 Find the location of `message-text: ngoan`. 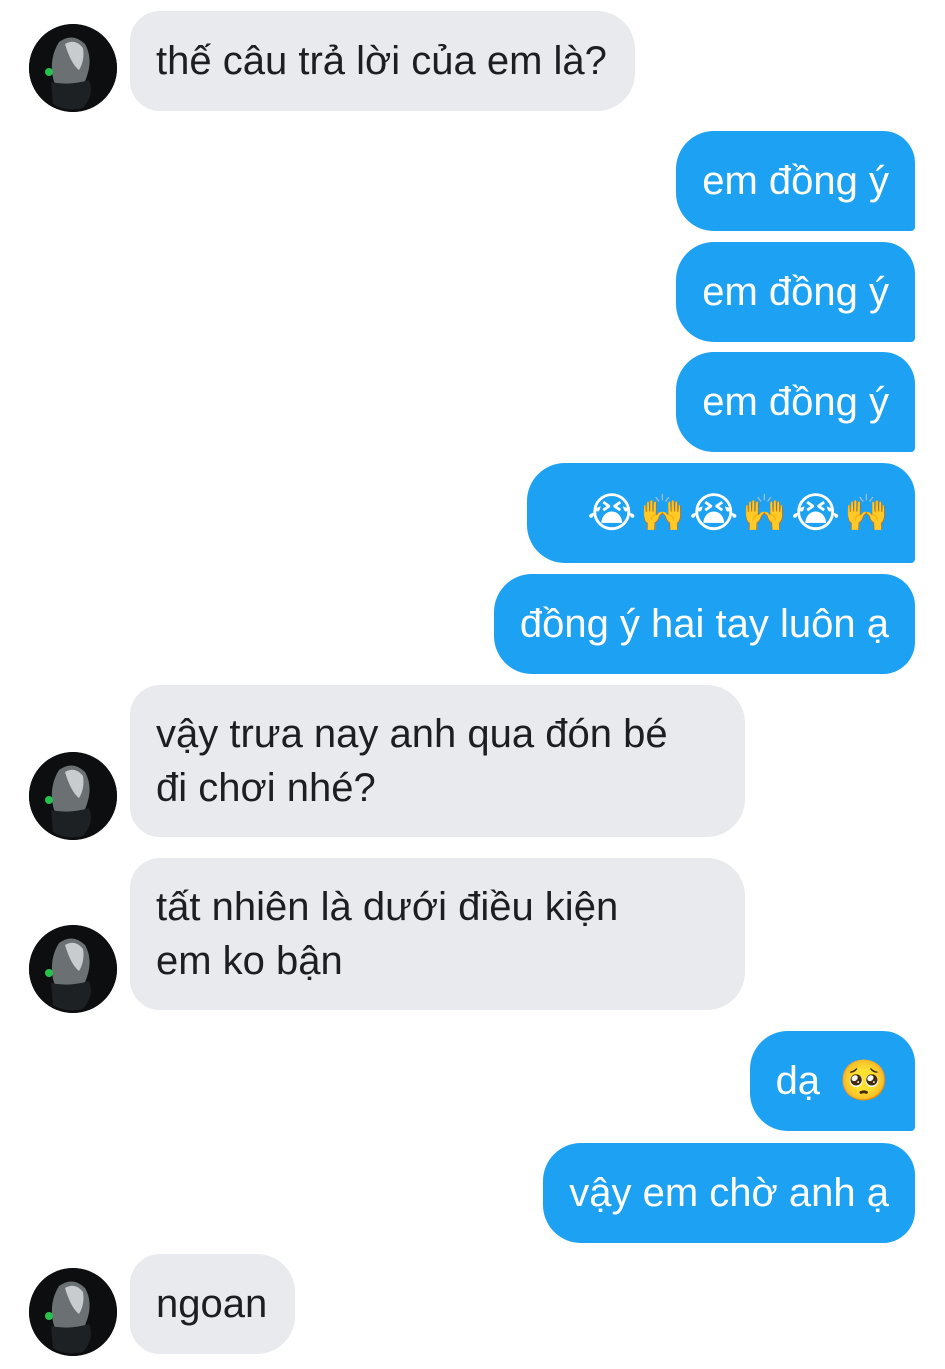

message-text: ngoan is located at coordinates (212, 1304).